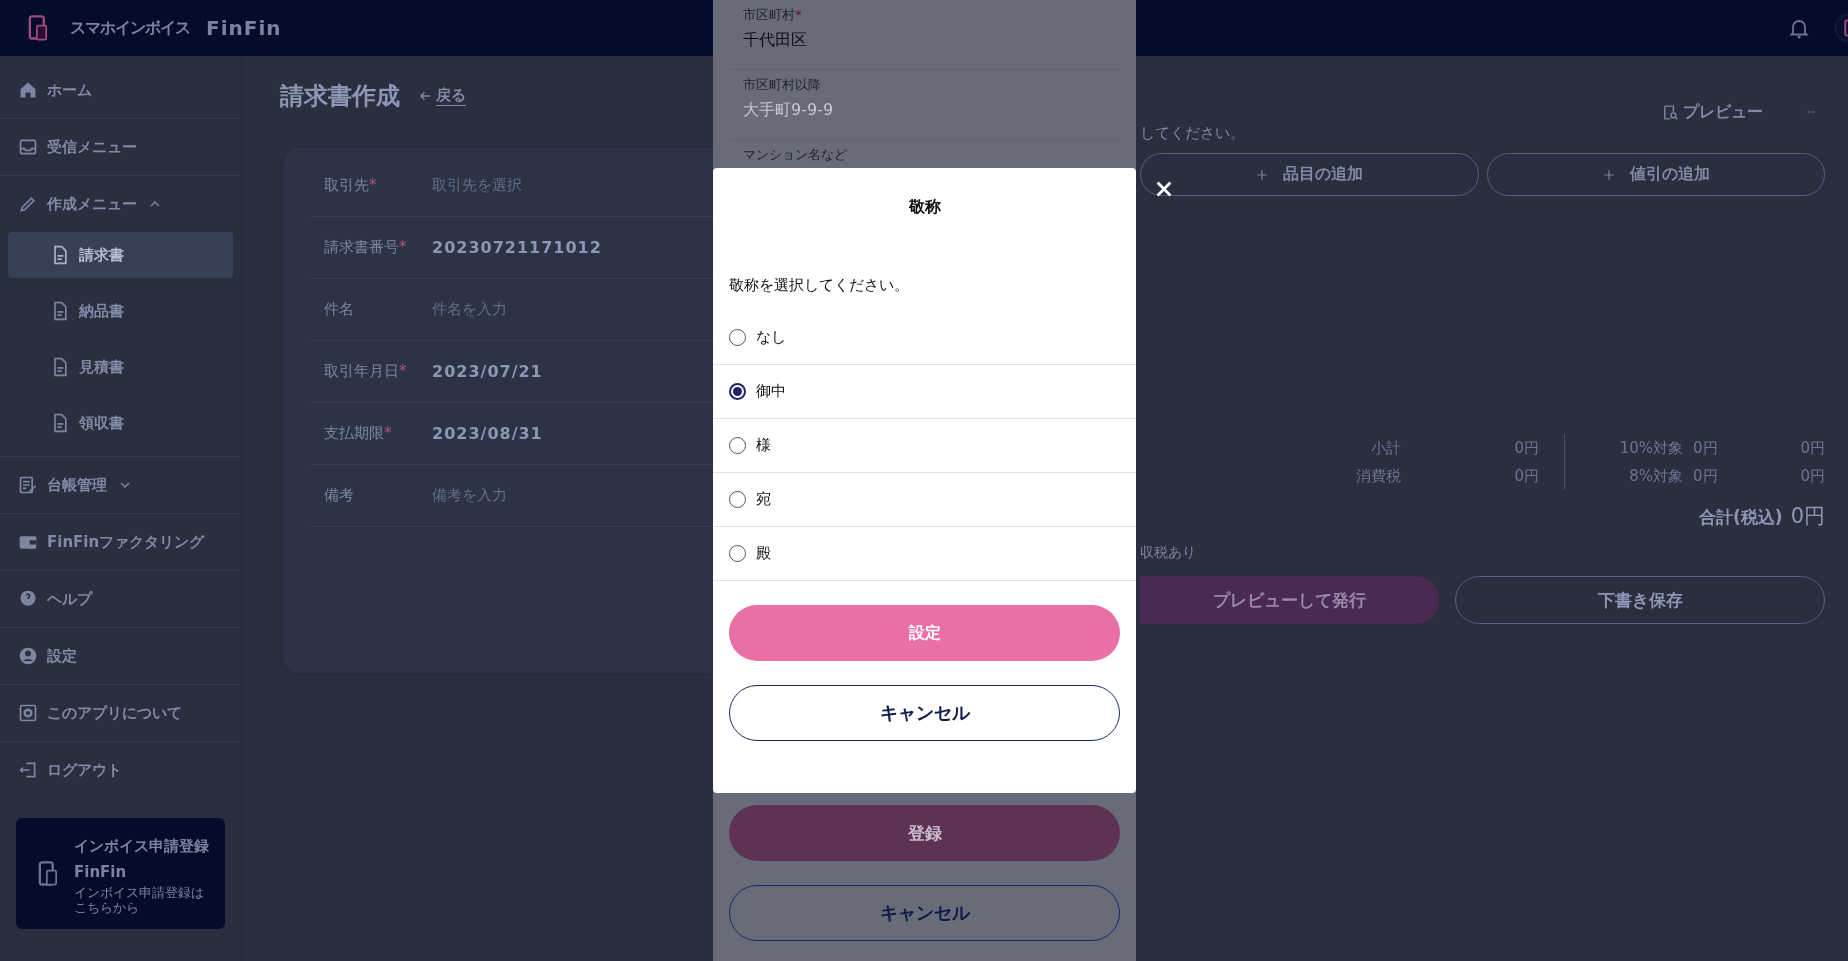 The image size is (1848, 961). I want to click on sidebar-item: FinFinファクタリング, so click(120, 542).